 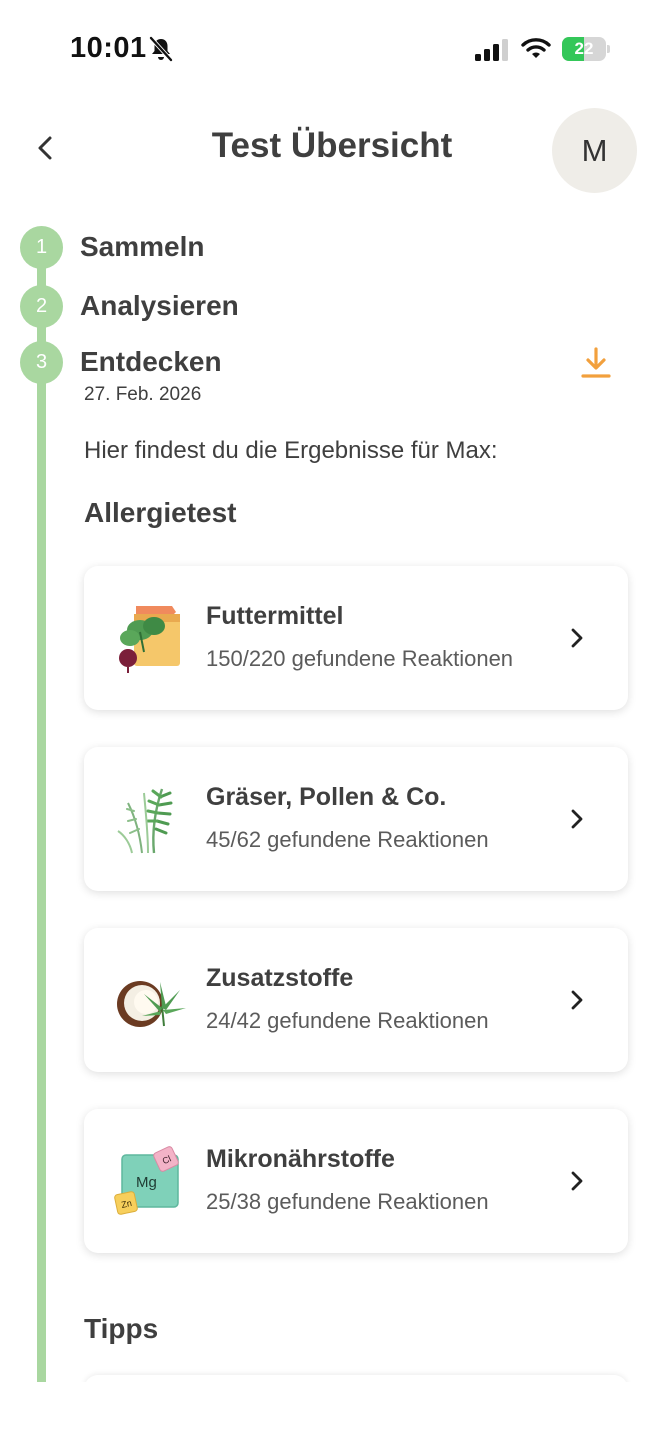 What do you see at coordinates (41, 247) in the screenshot?
I see `step-1-circle: 1` at bounding box center [41, 247].